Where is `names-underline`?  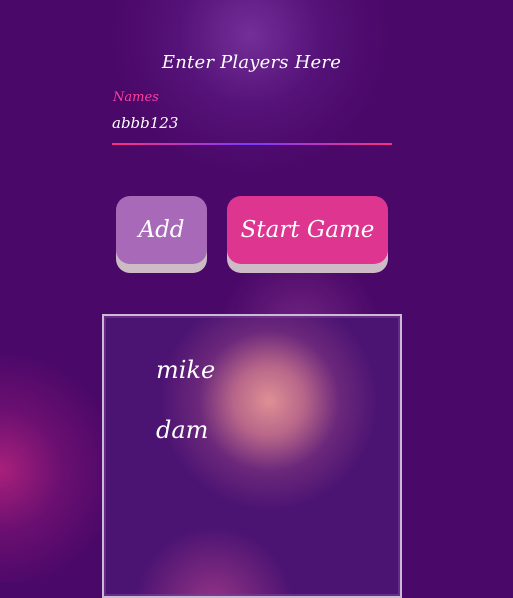
names-underline is located at coordinates (252, 144).